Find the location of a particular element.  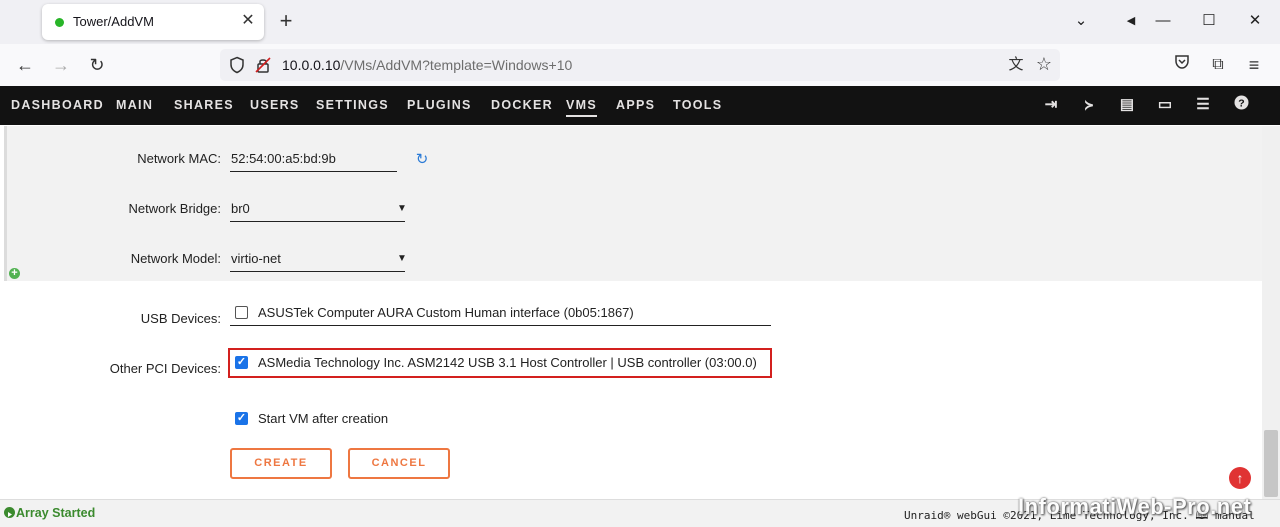

url-text: 10.0.0.10/VMs/AddVM?template=Windows+10 is located at coordinates (427, 65).